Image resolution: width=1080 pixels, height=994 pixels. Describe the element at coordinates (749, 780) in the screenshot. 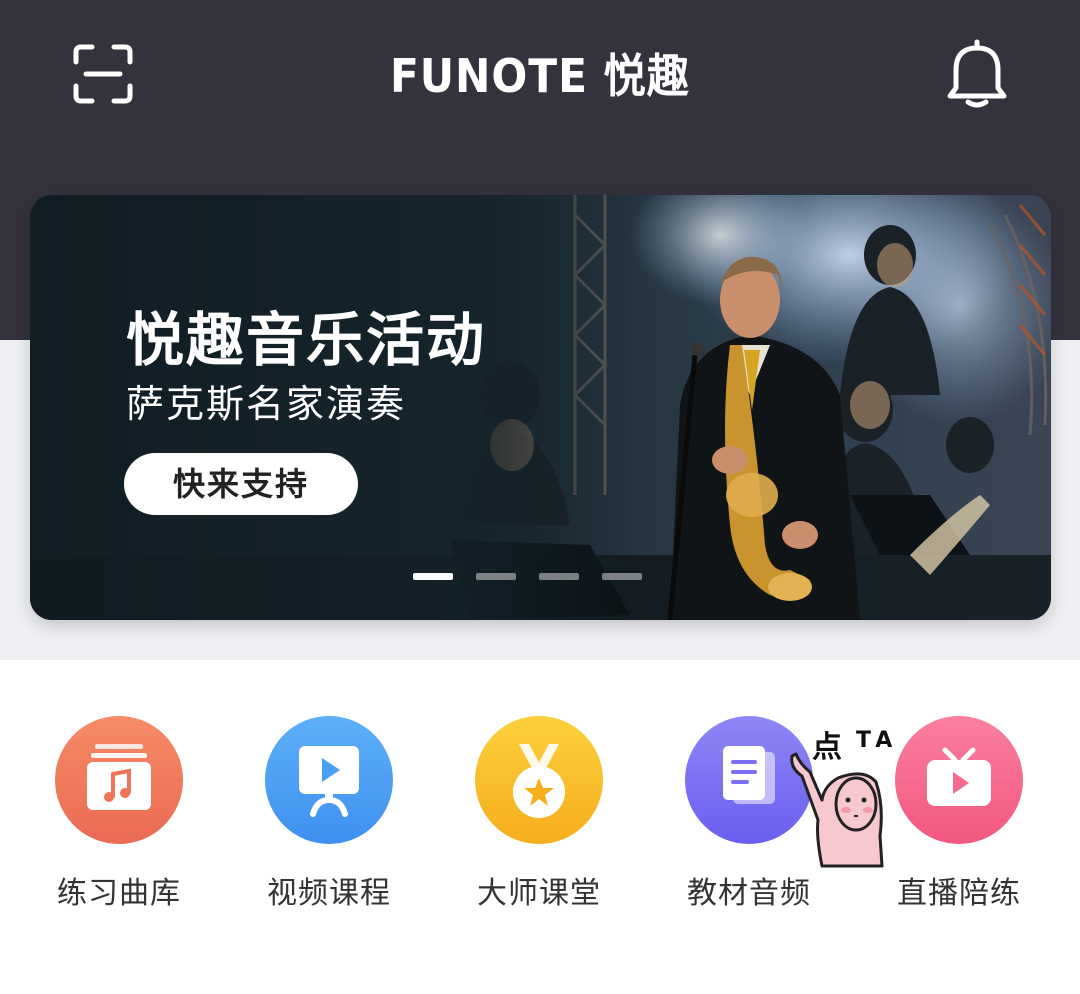

I see `document-icon` at that location.